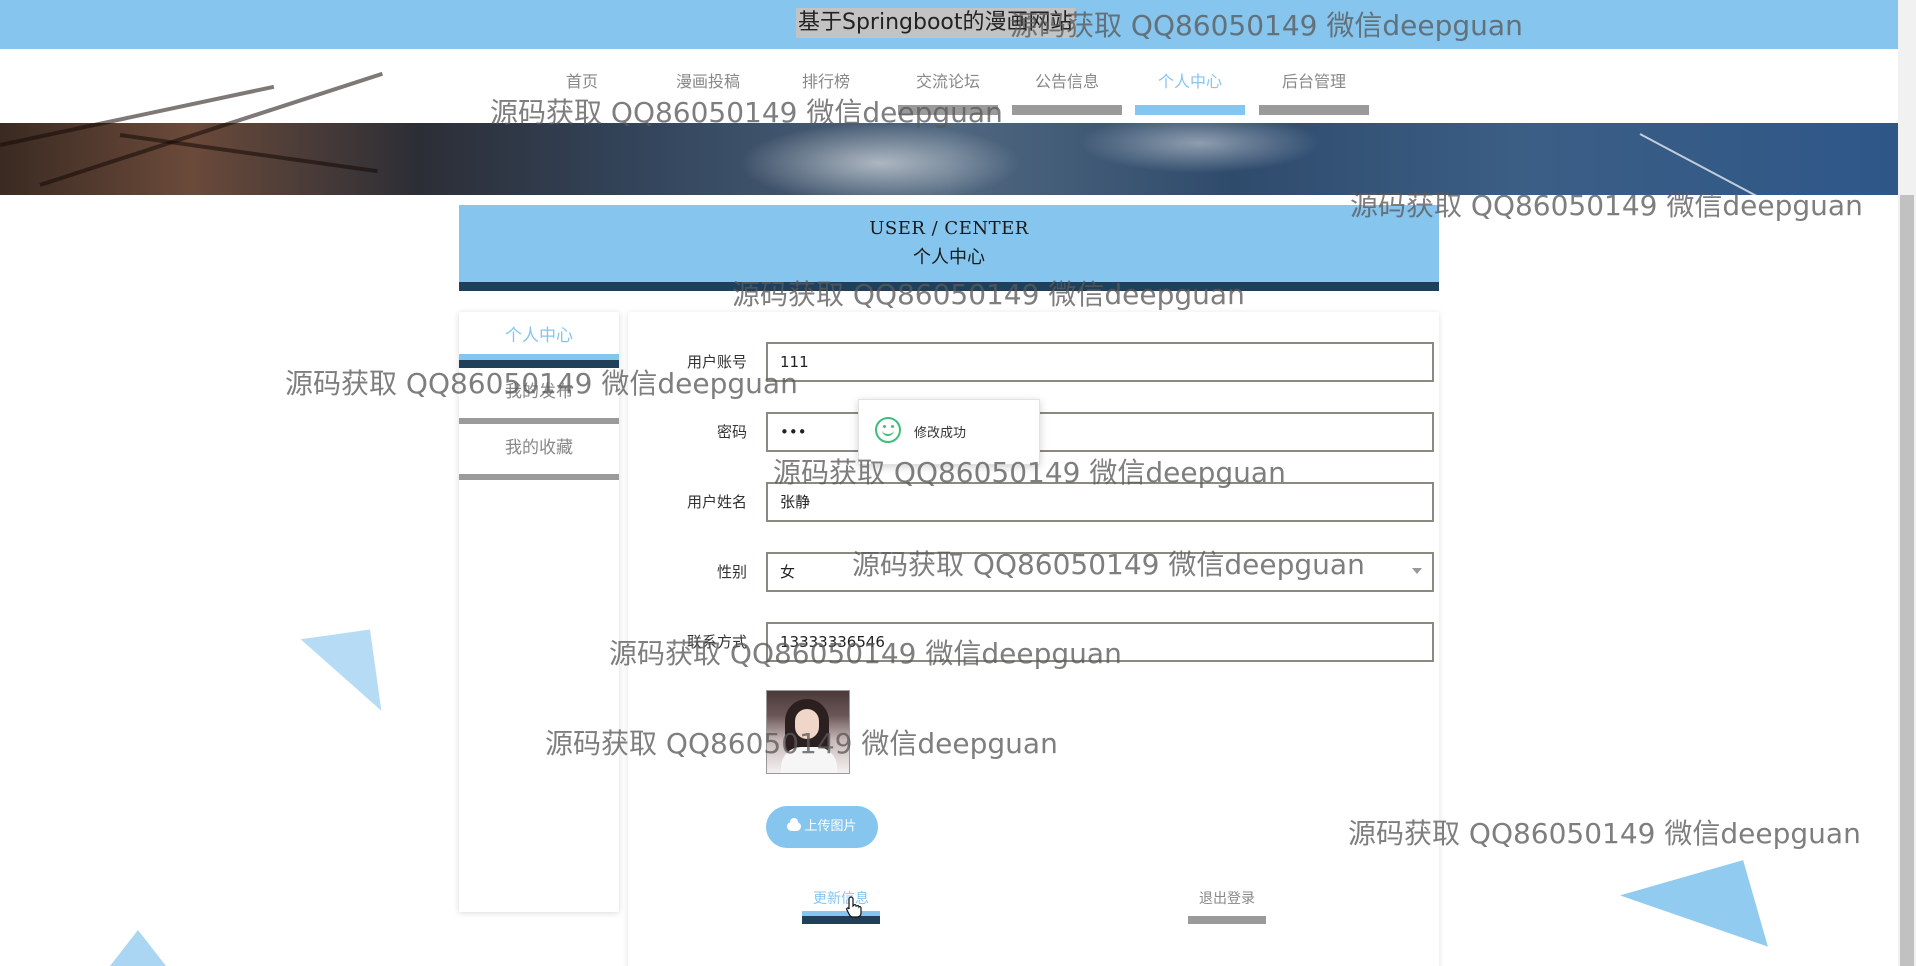  I want to click on logout-button: 退出登录, so click(1227, 904).